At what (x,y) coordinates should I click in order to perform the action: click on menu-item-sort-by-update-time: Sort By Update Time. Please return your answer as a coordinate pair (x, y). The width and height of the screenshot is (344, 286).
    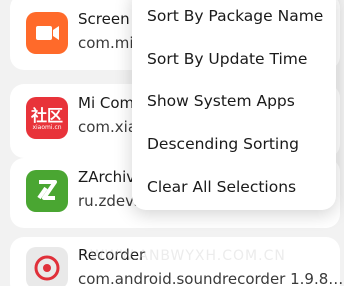
    Looking at the image, I should click on (227, 59).